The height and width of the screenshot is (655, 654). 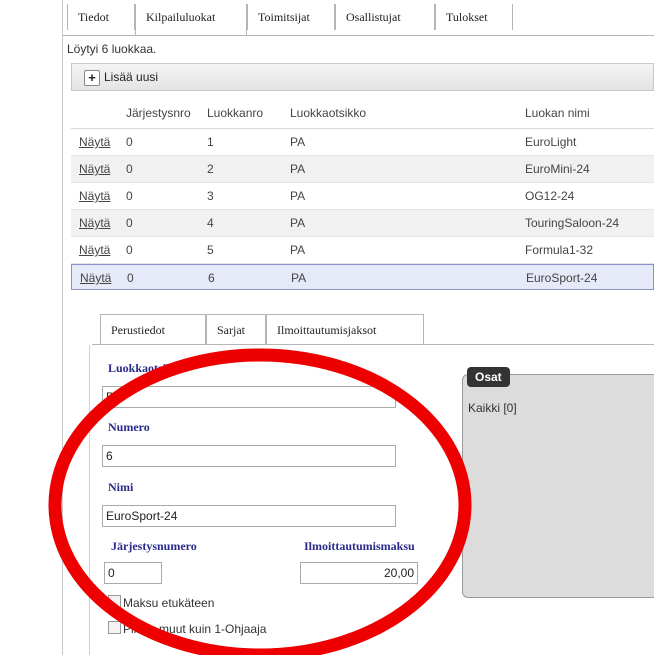 I want to click on cell-number: 3, so click(x=210, y=196).